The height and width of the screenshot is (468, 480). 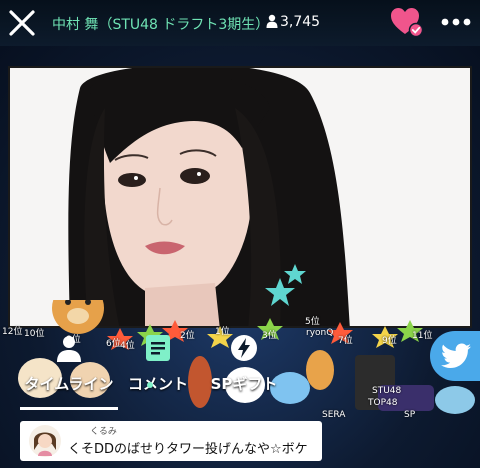 I want to click on tab-timeline: タイムライン, so click(x=69, y=363).